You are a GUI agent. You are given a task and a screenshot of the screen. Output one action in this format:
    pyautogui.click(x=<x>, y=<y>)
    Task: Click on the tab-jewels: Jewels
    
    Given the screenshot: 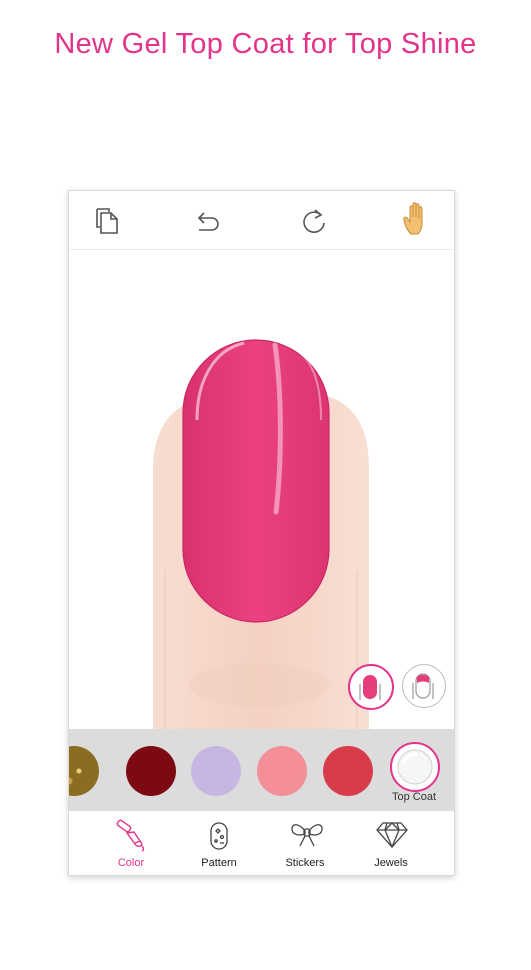 What is the action you would take?
    pyautogui.click(x=391, y=843)
    